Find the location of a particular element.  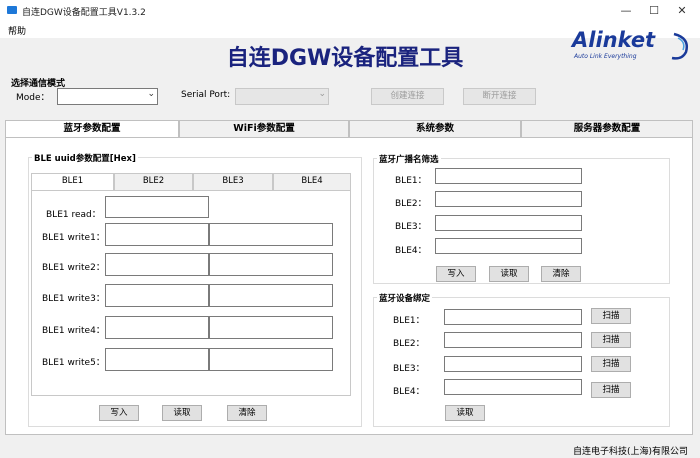

ble1-write4-input-b is located at coordinates (271, 327).